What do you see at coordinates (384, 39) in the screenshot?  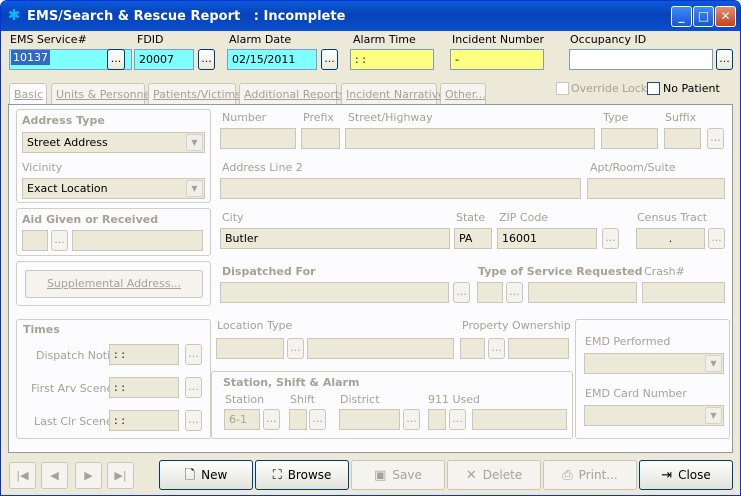 I see `alarm-time-label: Alarm Time` at bounding box center [384, 39].